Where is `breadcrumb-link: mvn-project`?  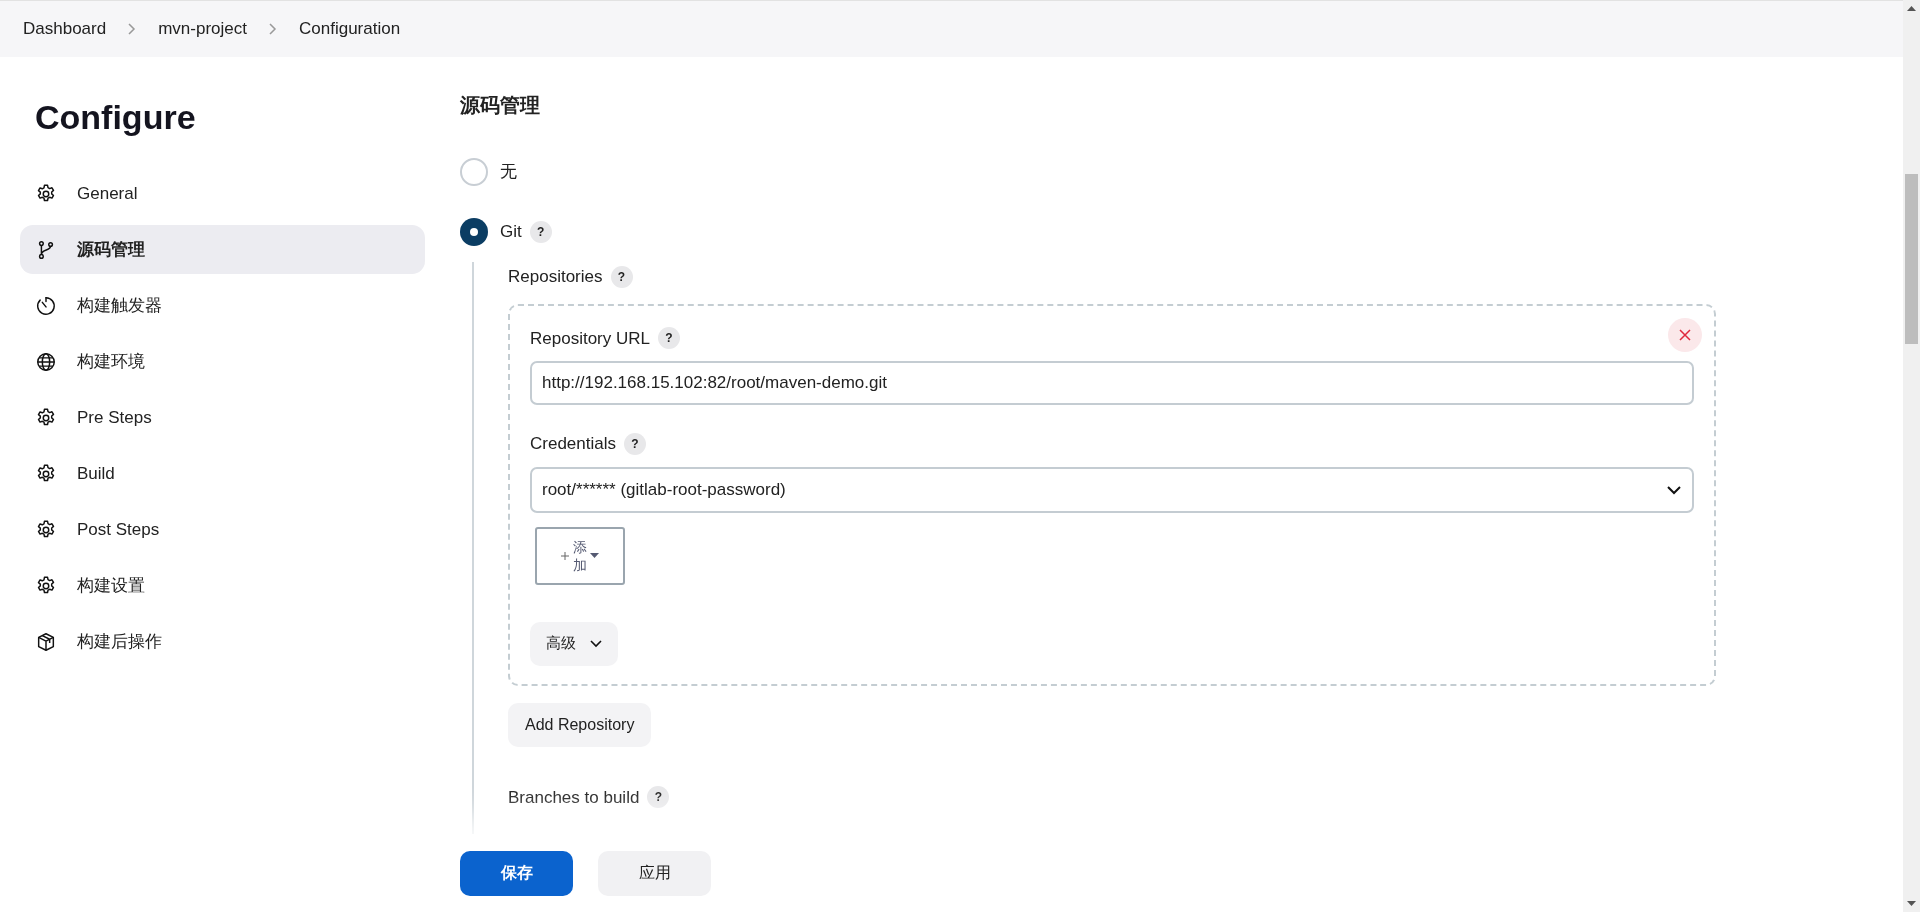 breadcrumb-link: mvn-project is located at coordinates (202, 29).